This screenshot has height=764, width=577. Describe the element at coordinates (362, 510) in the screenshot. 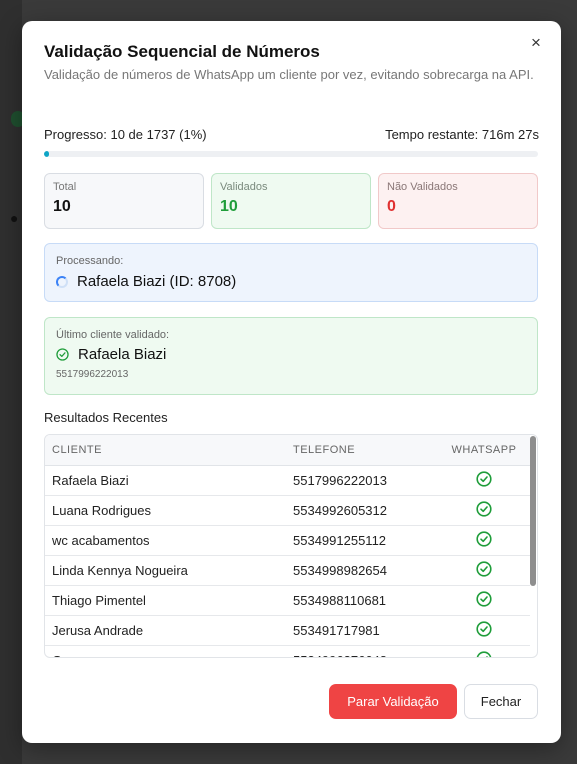

I see `cell-phone: 5534992605312` at that location.